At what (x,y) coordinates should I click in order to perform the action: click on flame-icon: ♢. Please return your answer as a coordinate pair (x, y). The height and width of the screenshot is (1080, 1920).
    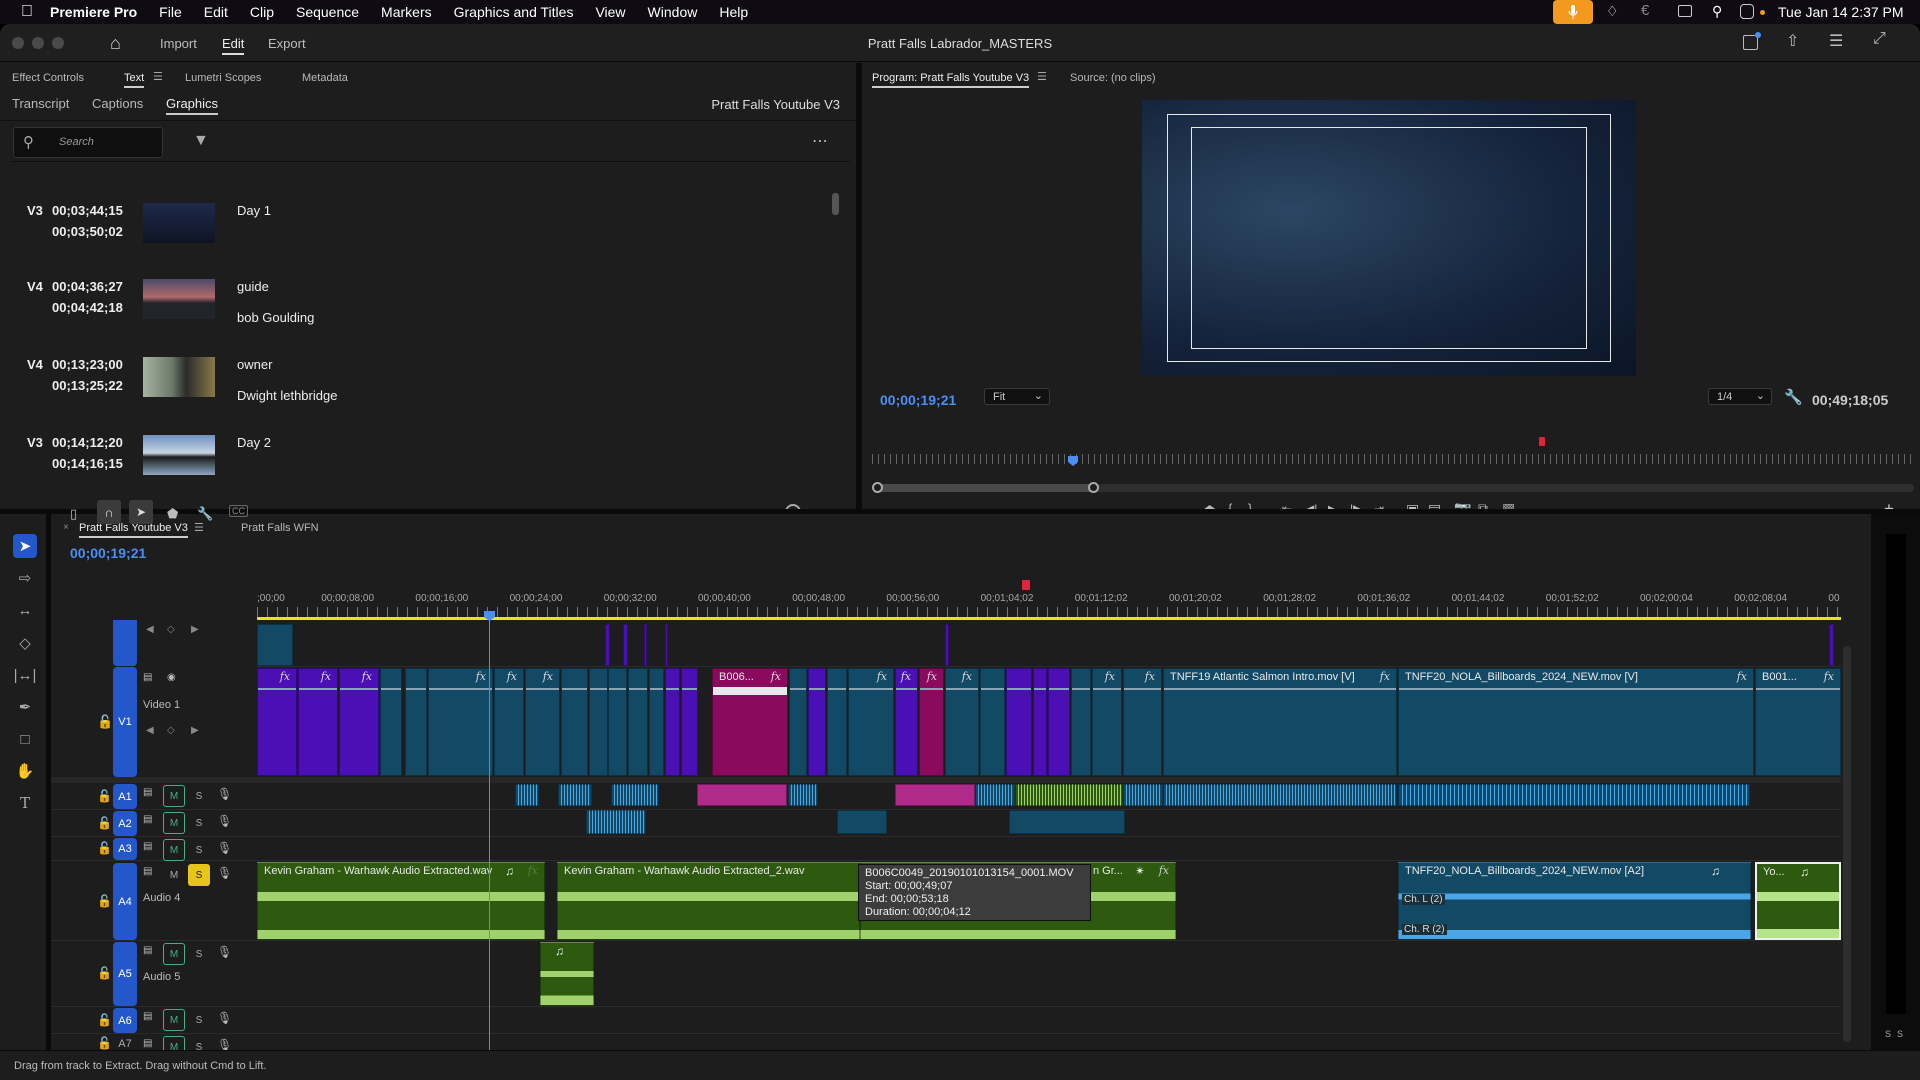
    Looking at the image, I should click on (1612, 11).